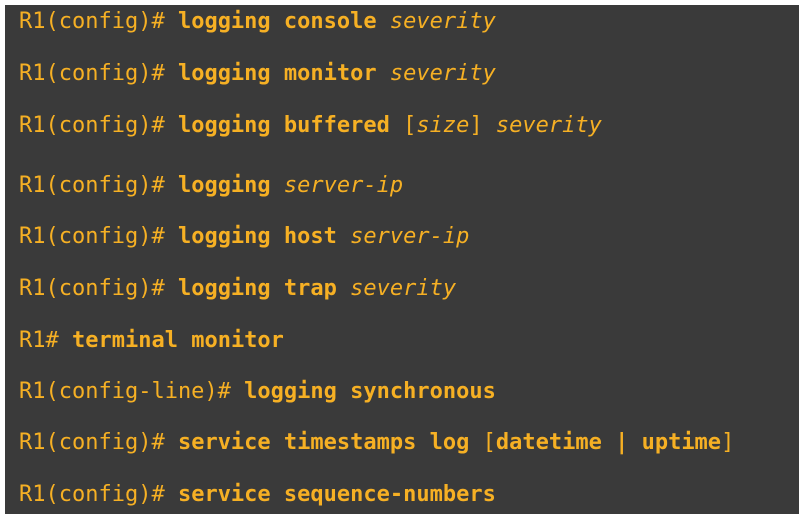  What do you see at coordinates (39, 340) in the screenshot?
I see `cli-prompt: R1#` at bounding box center [39, 340].